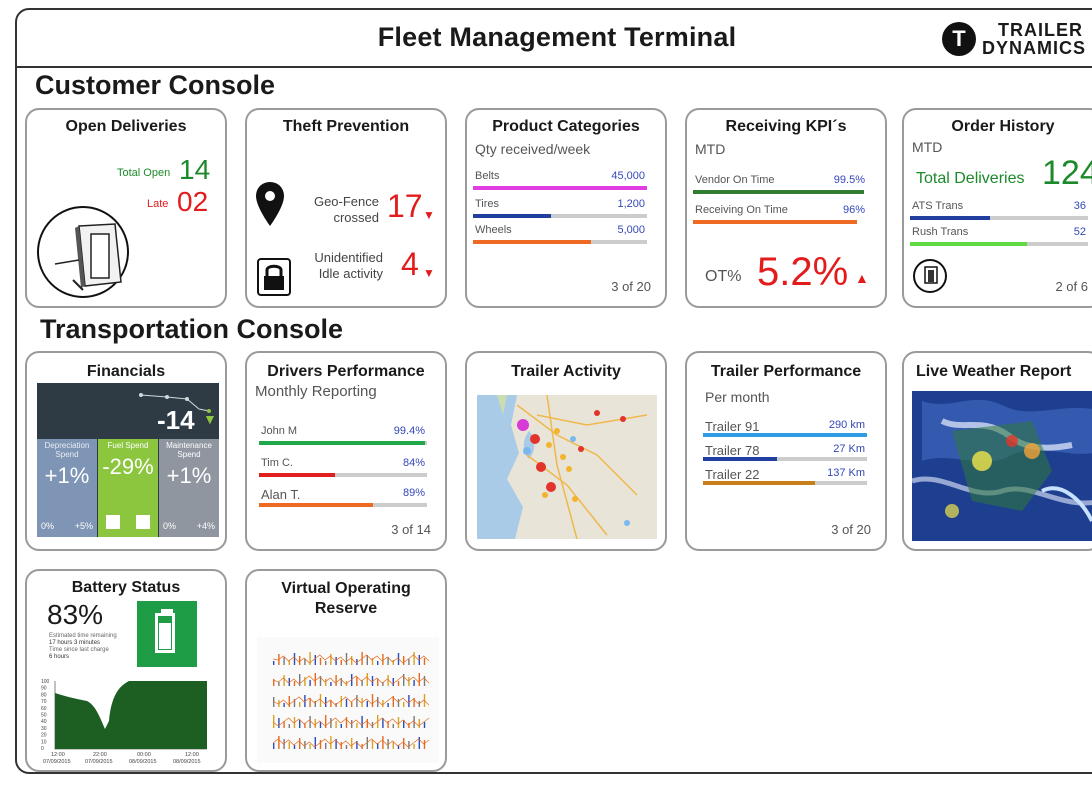 The width and height of the screenshot is (1092, 788). Describe the element at coordinates (144, 173) in the screenshot. I see `total-open-label: Total Open` at that location.